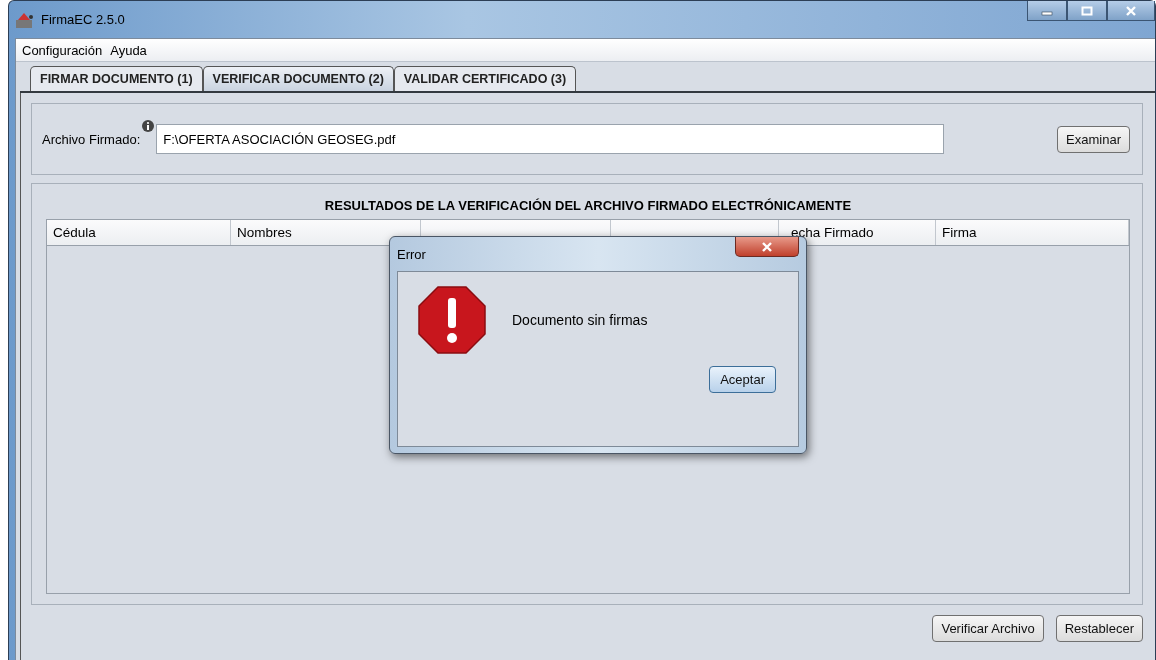 The width and height of the screenshot is (1156, 660). Describe the element at coordinates (550, 139) in the screenshot. I see `file-path-field: F:\OFERTA ASOCIACIÓN GEOSEG.pdf` at that location.